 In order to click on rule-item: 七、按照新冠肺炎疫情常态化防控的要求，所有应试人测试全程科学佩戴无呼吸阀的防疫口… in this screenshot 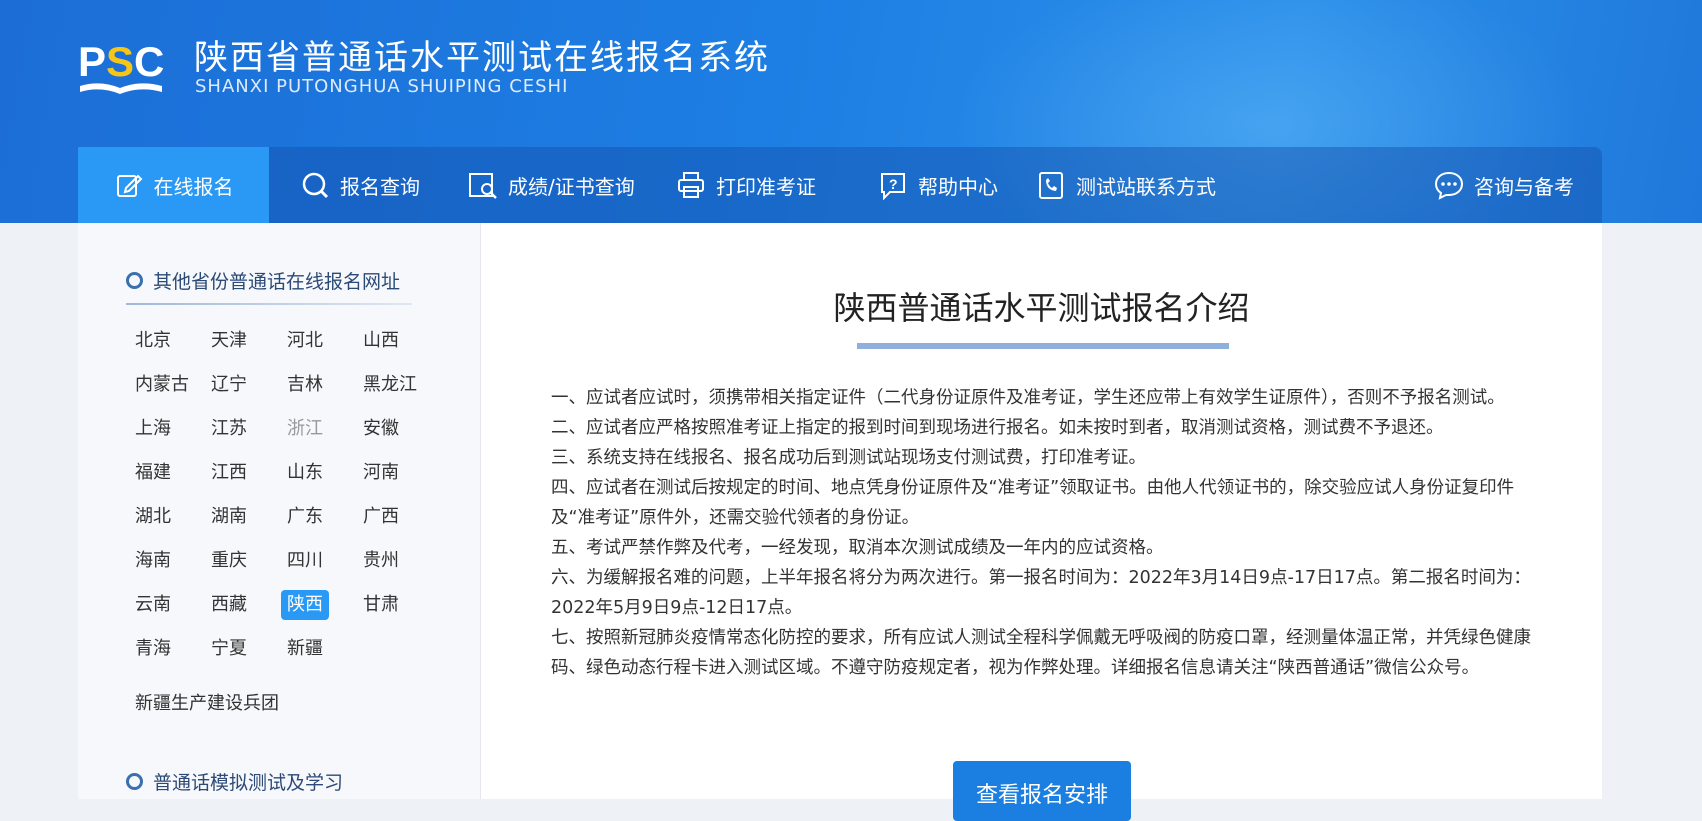, I will do `click(1041, 653)`.